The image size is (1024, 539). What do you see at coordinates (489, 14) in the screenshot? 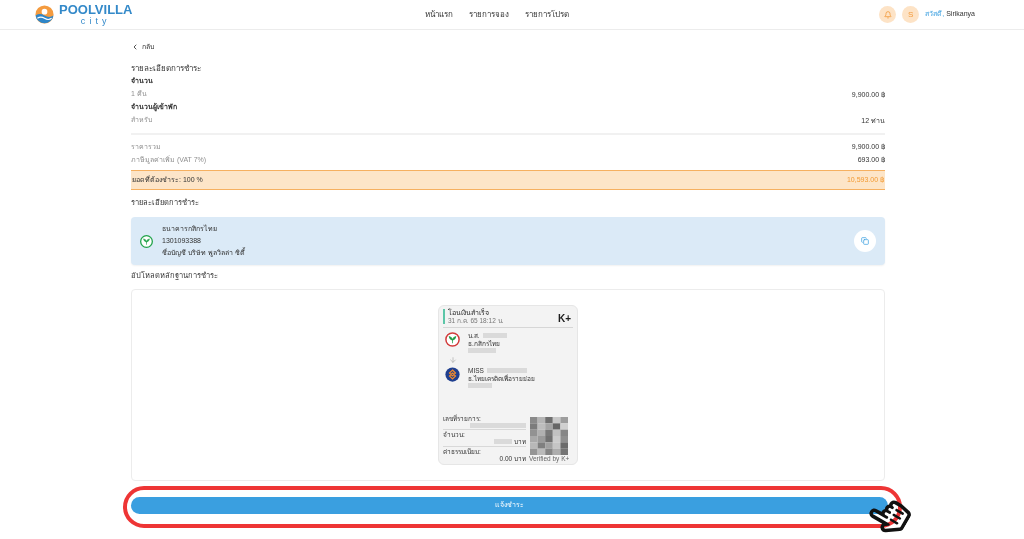
I see `nav-link: รายการจอง` at bounding box center [489, 14].